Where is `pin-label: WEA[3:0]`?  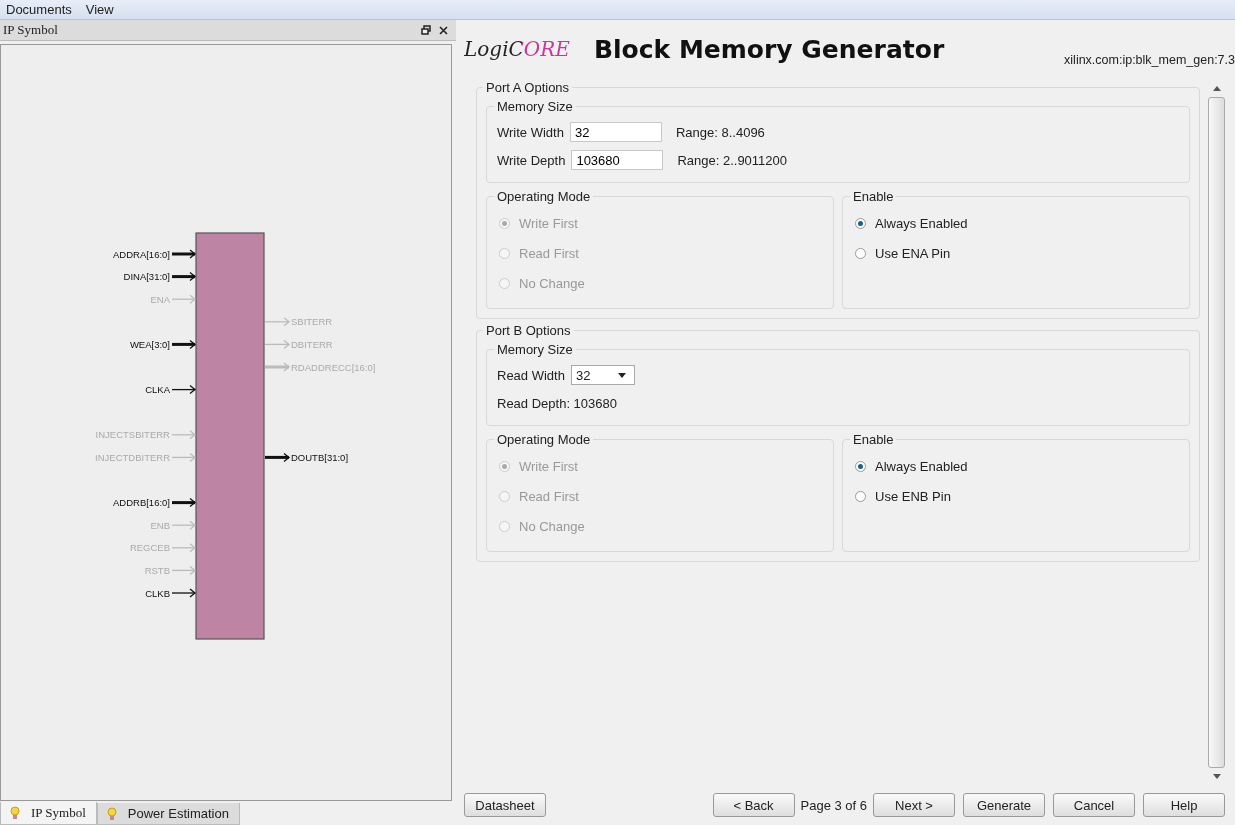
pin-label: WEA[3:0] is located at coordinates (149, 344).